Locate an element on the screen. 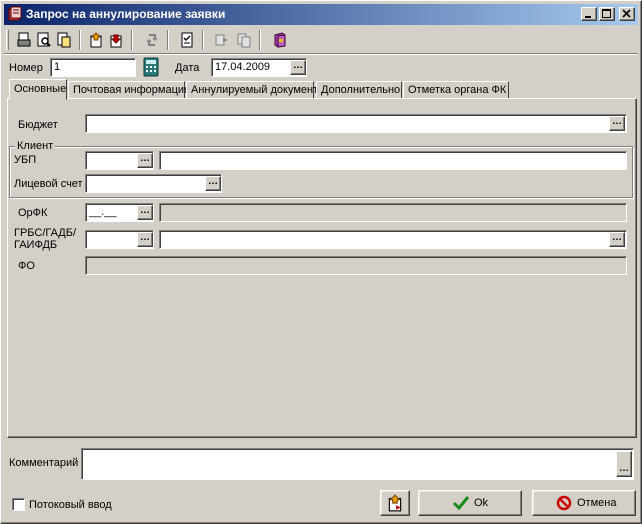 Image resolution: width=642 pixels, height=524 pixels. comment-input is located at coordinates (357, 464).